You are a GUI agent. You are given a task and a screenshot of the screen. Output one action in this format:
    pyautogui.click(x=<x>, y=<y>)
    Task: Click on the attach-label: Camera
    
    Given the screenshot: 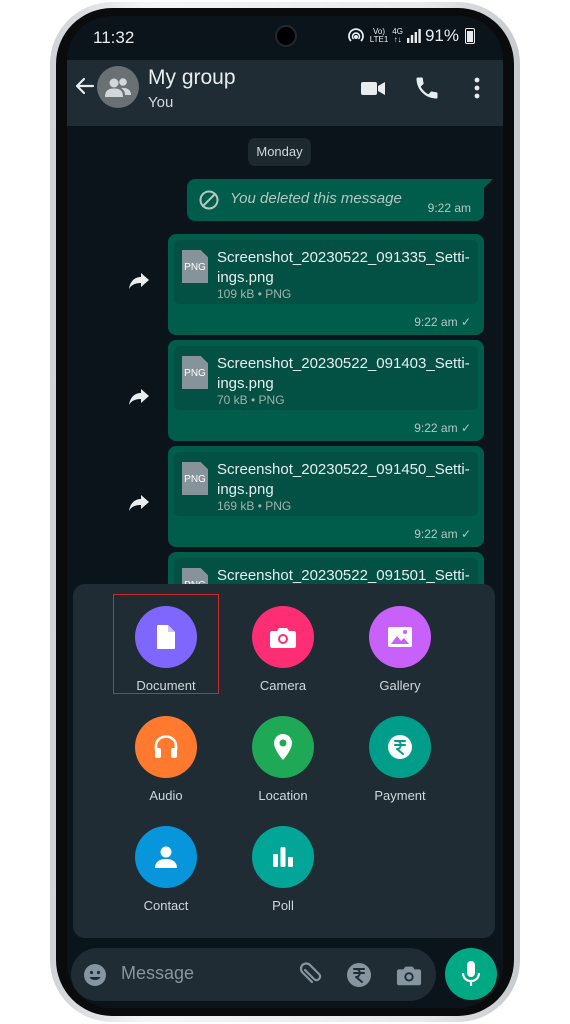 What is the action you would take?
    pyautogui.click(x=283, y=685)
    